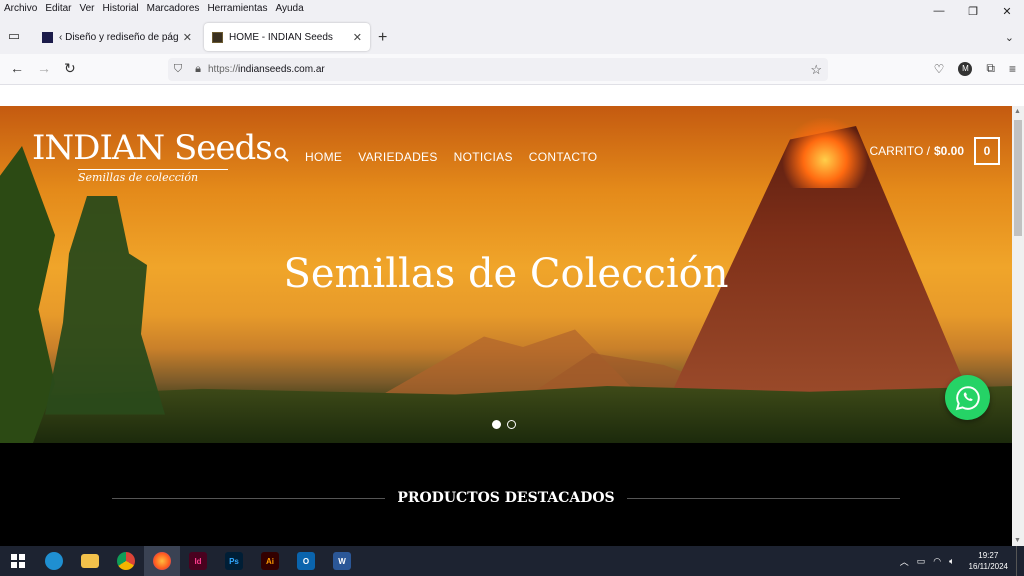 Image resolution: width=1024 pixels, height=576 pixels. I want to click on site-logo: INDIAN Seeds Semillas de colección, so click(152, 156).